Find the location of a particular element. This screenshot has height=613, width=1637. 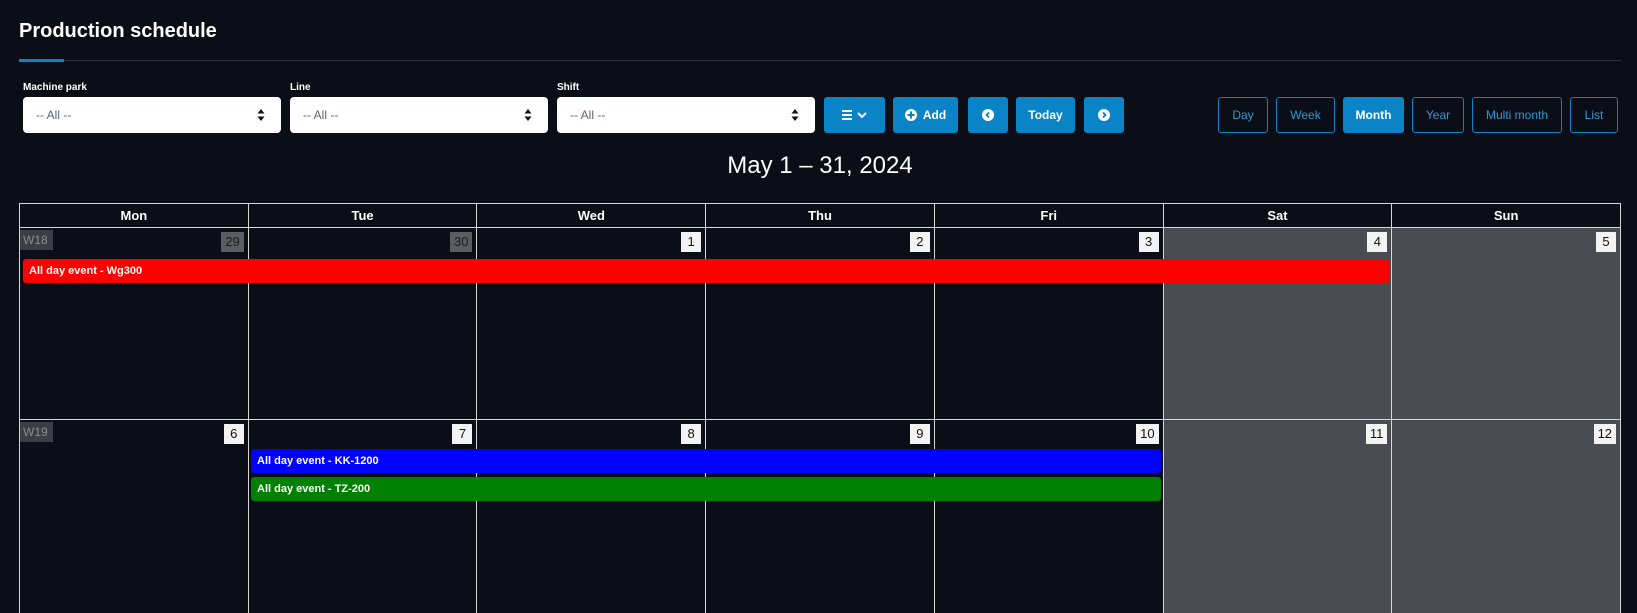

add-button-label: Add is located at coordinates (934, 115).